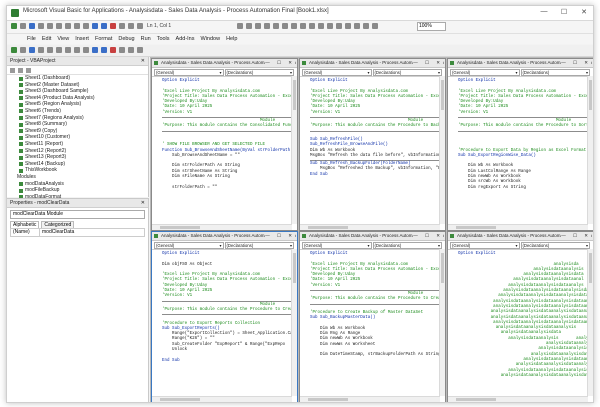  I want to click on tree-item: Sheet6 (Trends), so click(79, 111).